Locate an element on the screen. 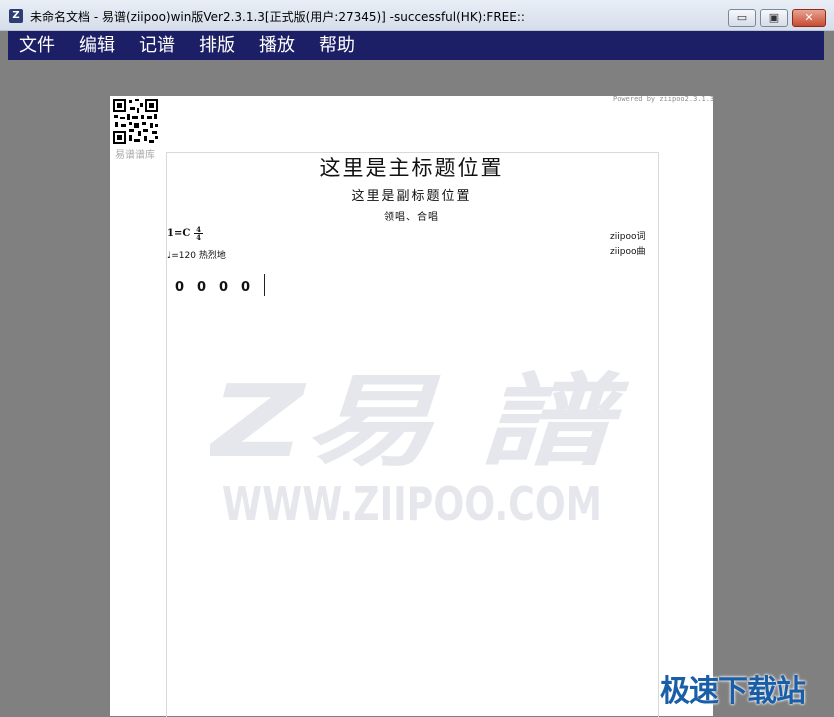 Image resolution: width=834 pixels, height=717 pixels. menu-notation: 记谱 is located at coordinates (157, 46).